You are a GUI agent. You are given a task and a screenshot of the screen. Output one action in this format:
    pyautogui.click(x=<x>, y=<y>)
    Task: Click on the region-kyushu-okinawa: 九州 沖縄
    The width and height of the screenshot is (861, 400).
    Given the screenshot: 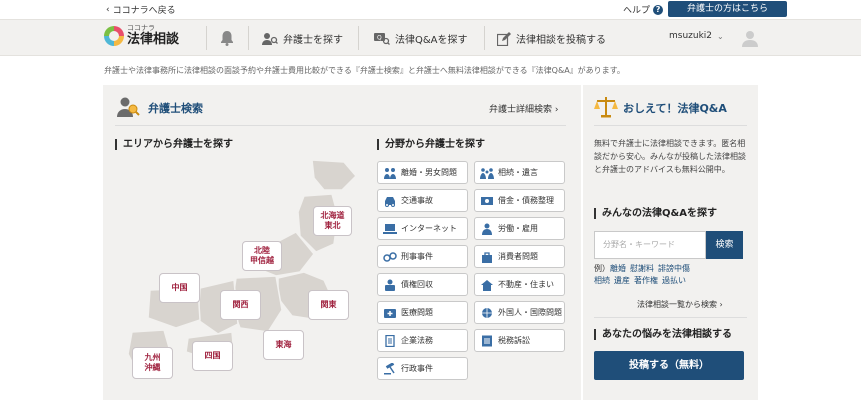 What is the action you would take?
    pyautogui.click(x=152, y=363)
    